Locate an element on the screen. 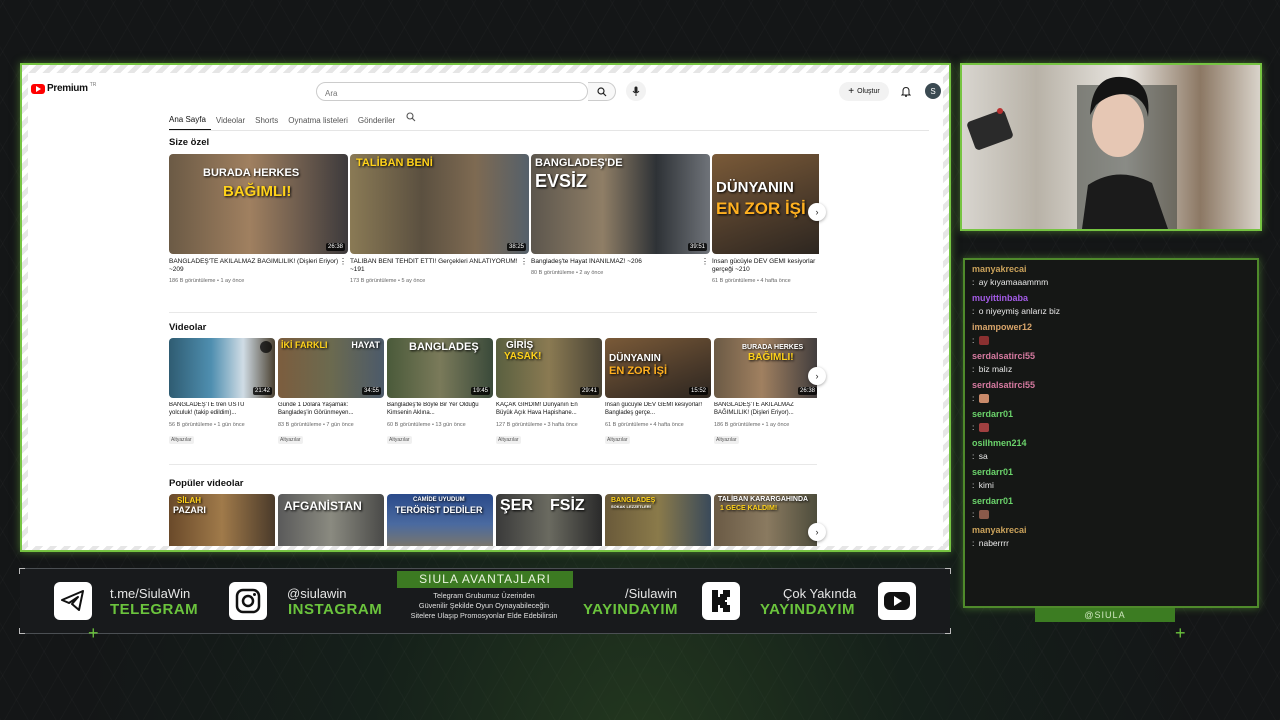 This screenshot has width=1280, height=720. video-thumbnail: BANGLADEŞ SOKAK LEZZETLERİ is located at coordinates (658, 520).